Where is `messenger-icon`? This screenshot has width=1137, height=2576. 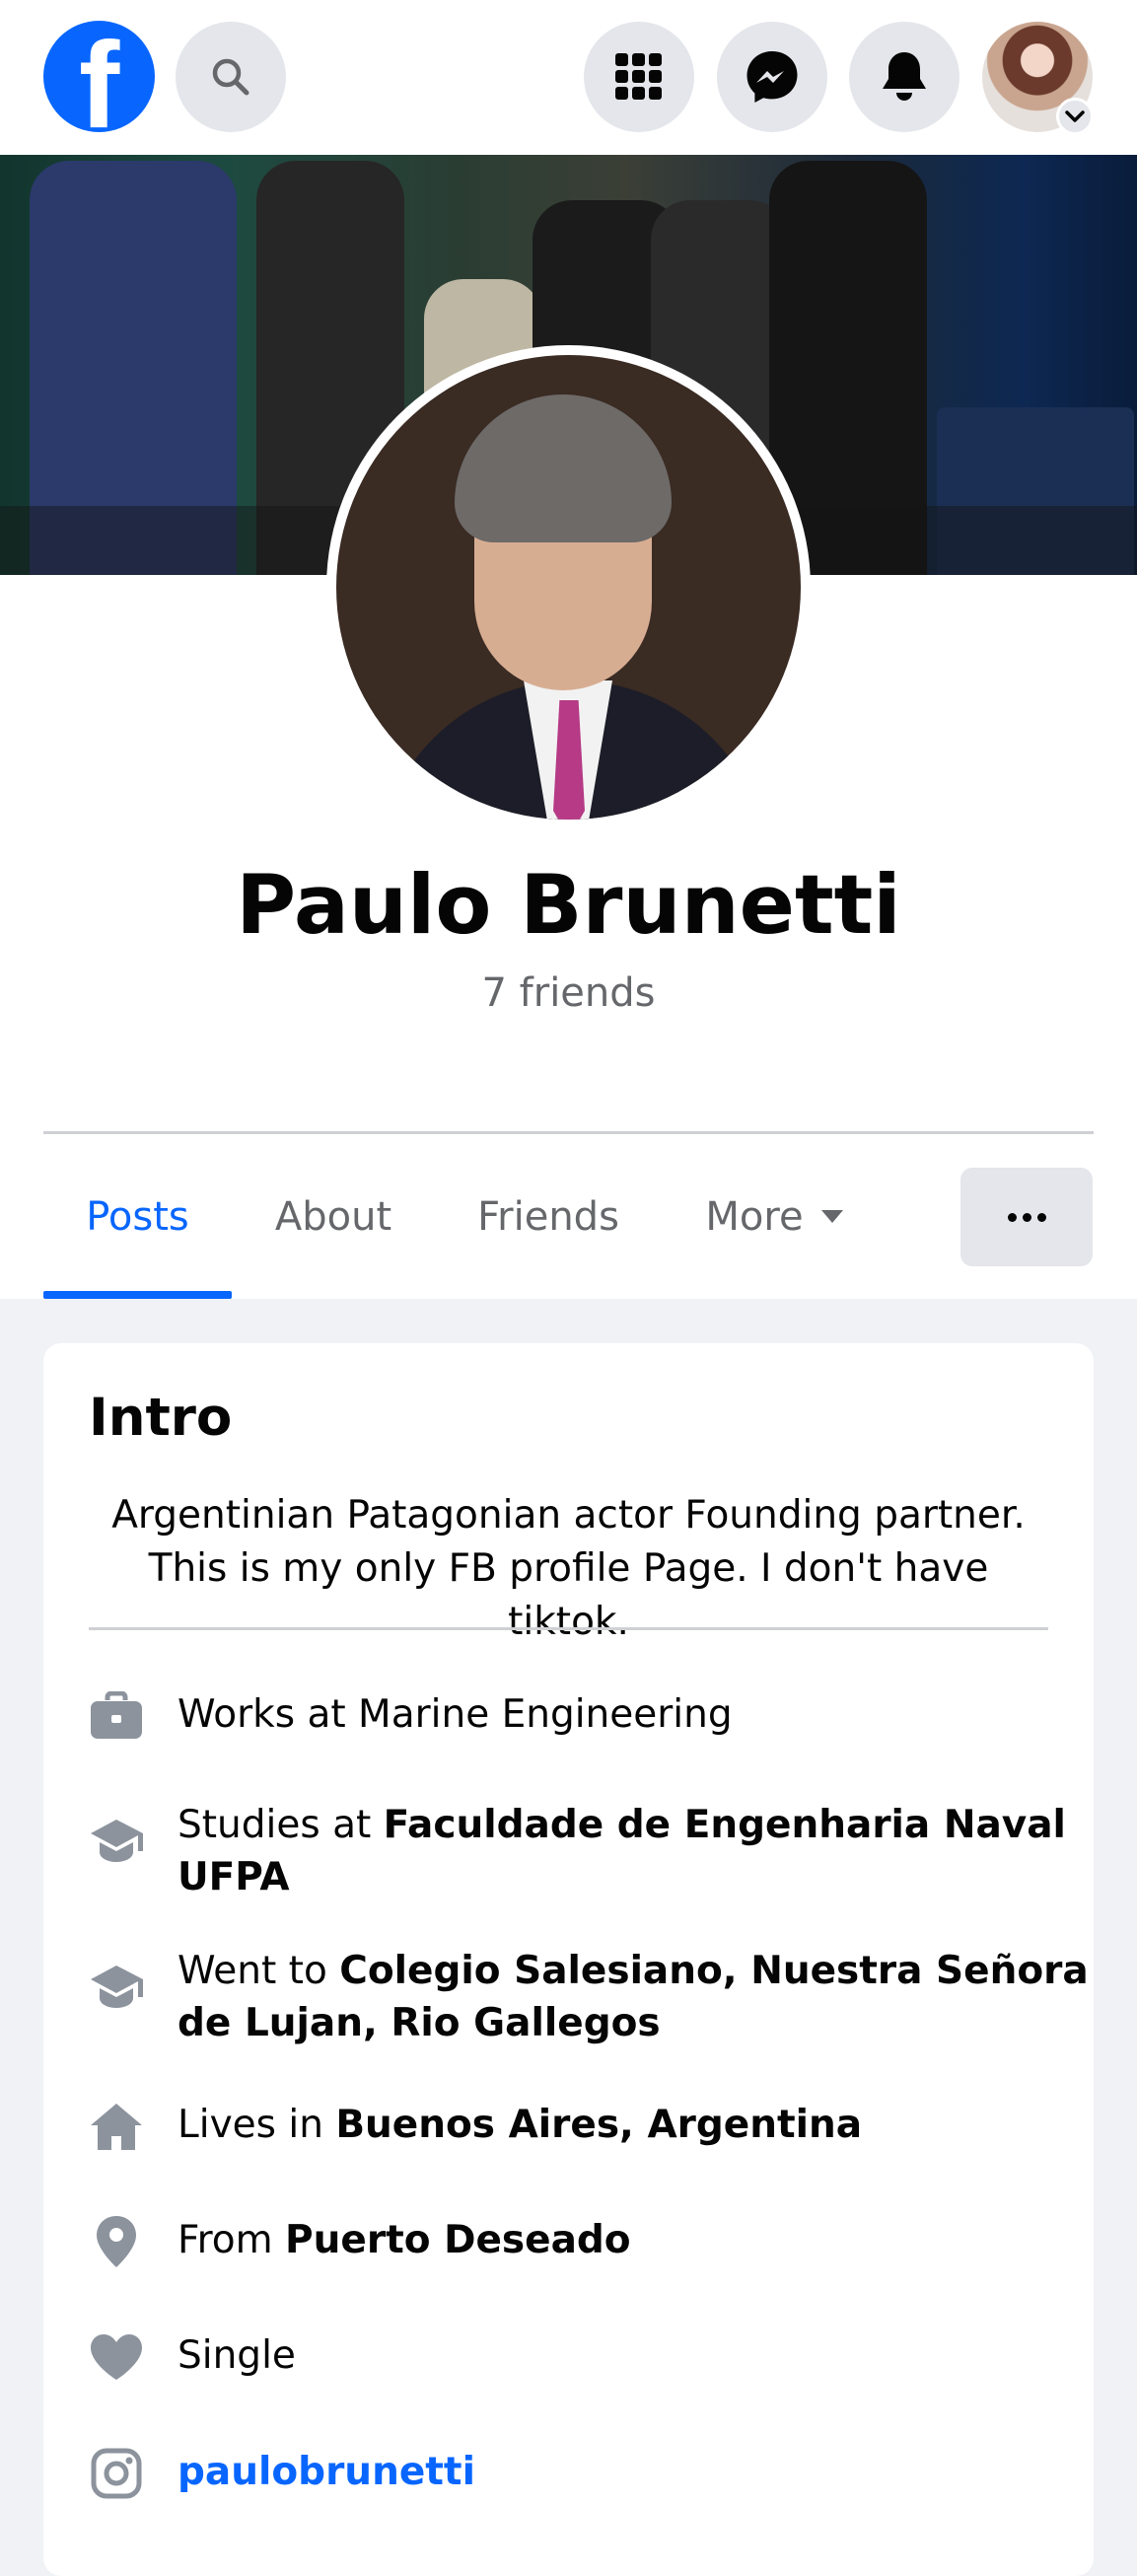 messenger-icon is located at coordinates (772, 77).